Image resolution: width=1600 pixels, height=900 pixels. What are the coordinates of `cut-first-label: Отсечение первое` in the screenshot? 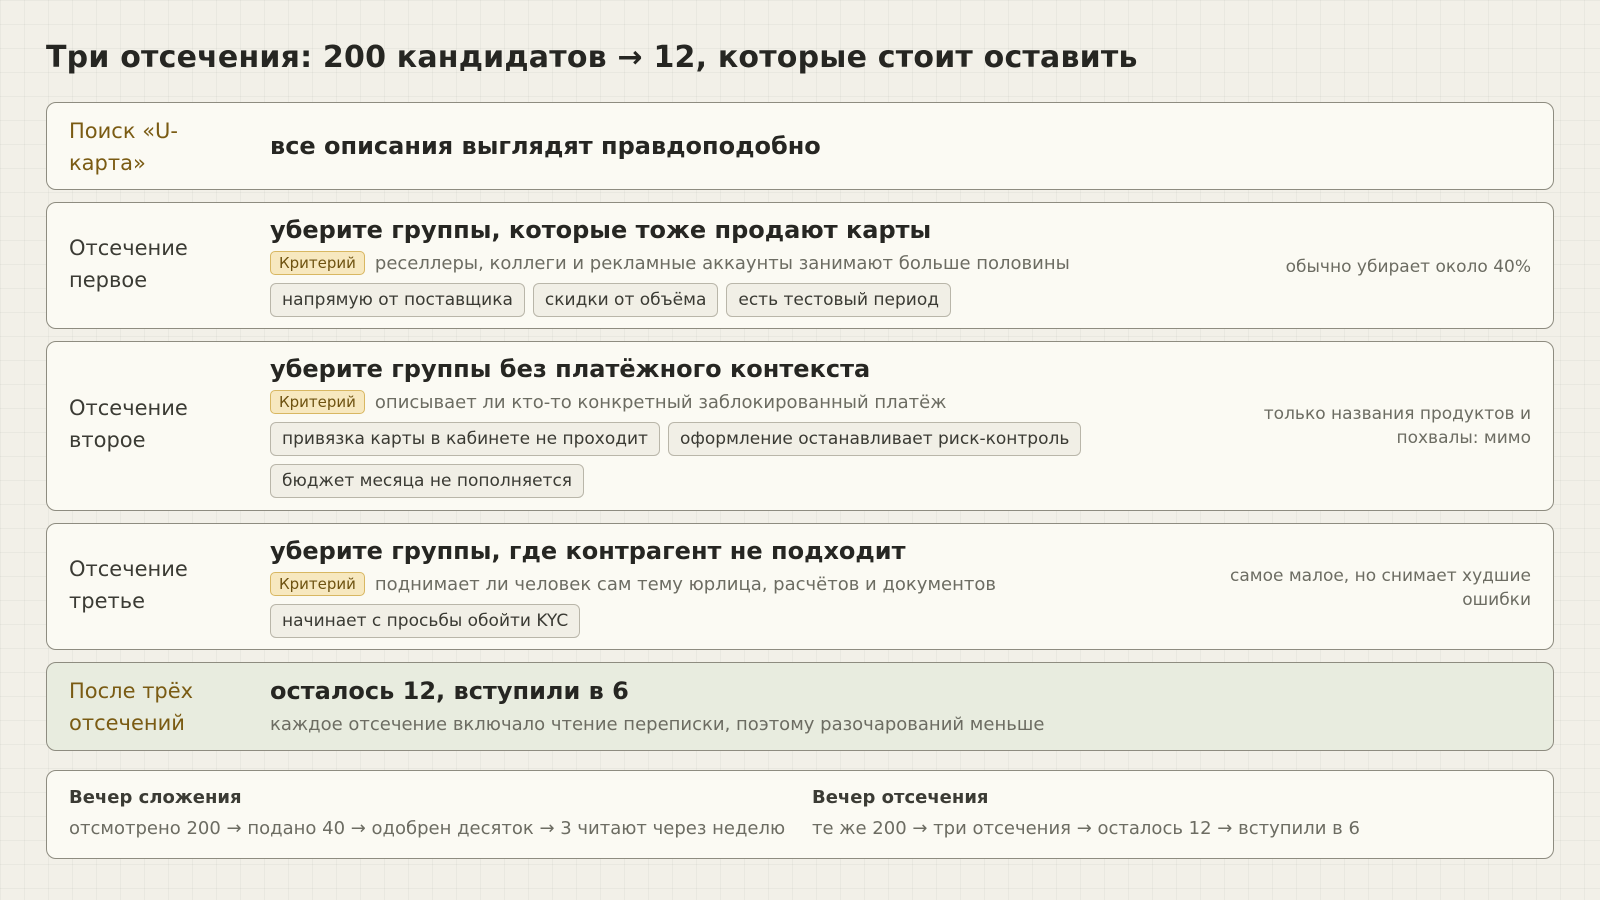 It's located at (128, 264).